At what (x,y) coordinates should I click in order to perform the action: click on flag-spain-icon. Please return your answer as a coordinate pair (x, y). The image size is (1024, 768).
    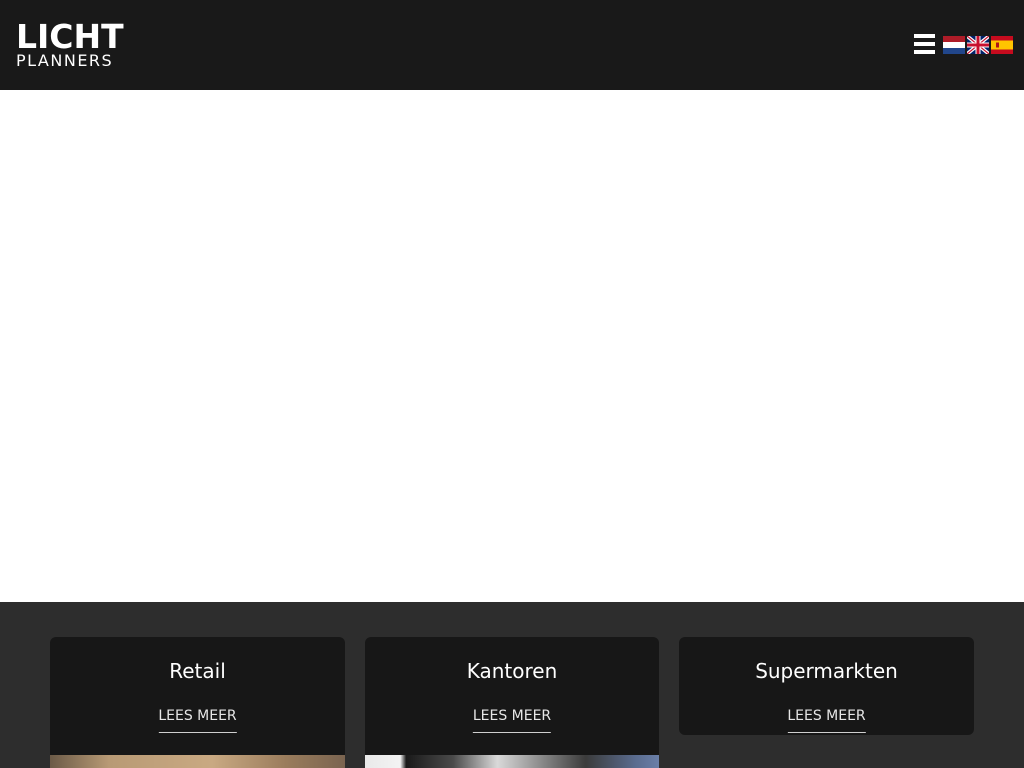
    Looking at the image, I should click on (1002, 45).